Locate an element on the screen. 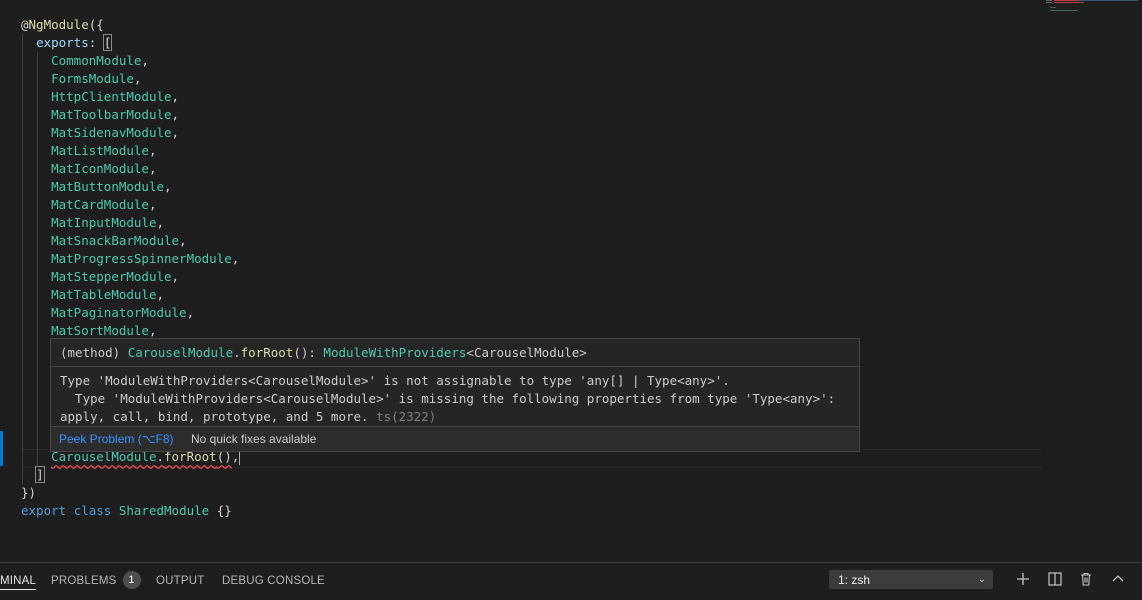 This screenshot has height=600, width=1142. chevron-up-icon is located at coordinates (1118, 579).